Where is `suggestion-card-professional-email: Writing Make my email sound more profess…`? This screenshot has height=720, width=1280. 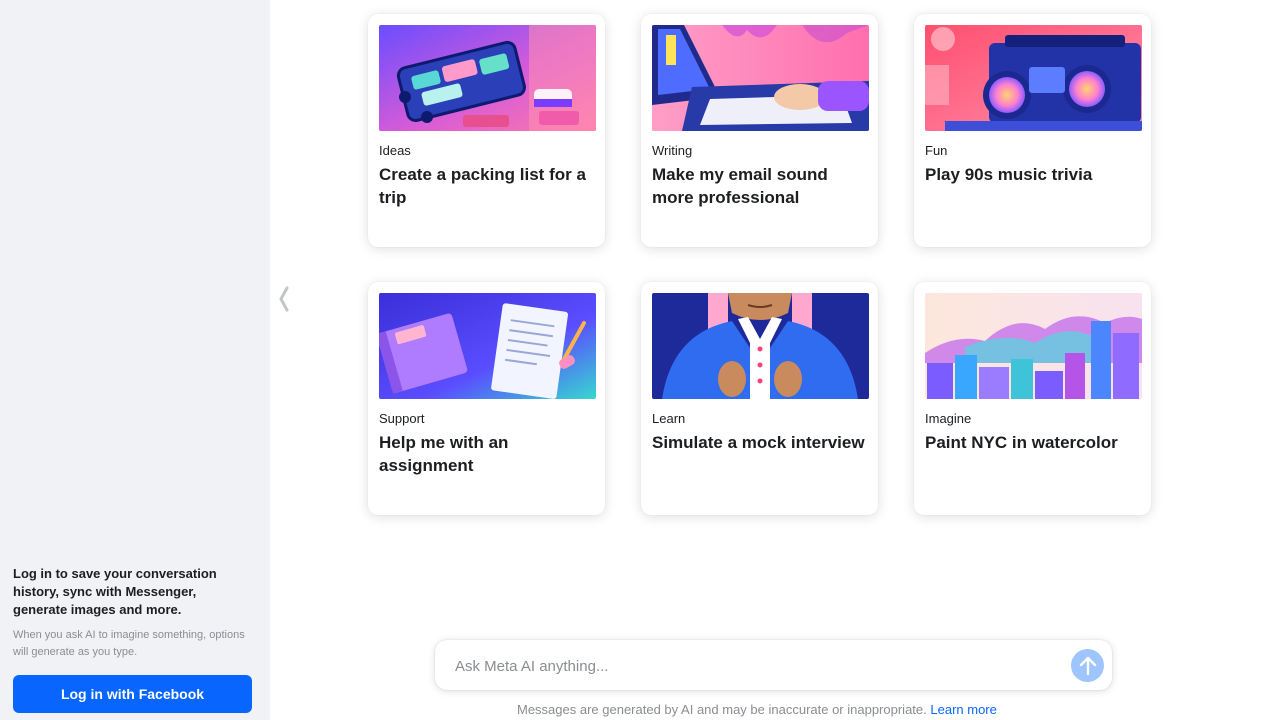 suggestion-card-professional-email: Writing Make my email sound more profess… is located at coordinates (759, 130).